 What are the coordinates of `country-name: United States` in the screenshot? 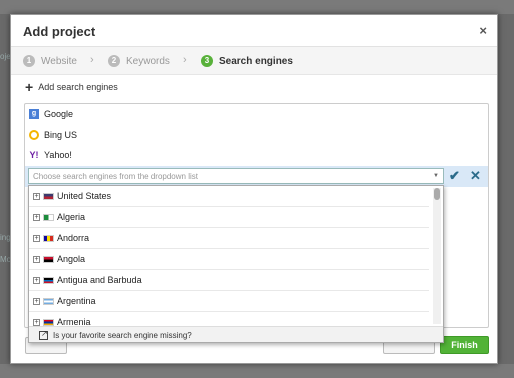 It's located at (84, 196).